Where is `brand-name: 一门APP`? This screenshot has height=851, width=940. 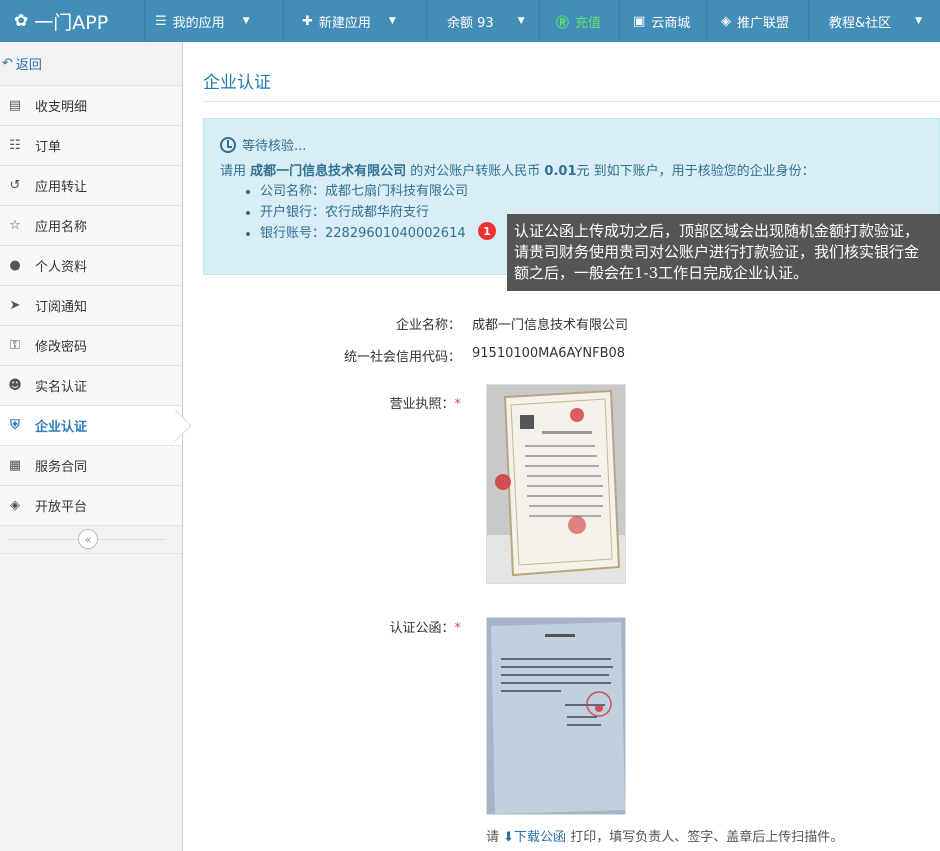 brand-name: 一门APP is located at coordinates (71, 22).